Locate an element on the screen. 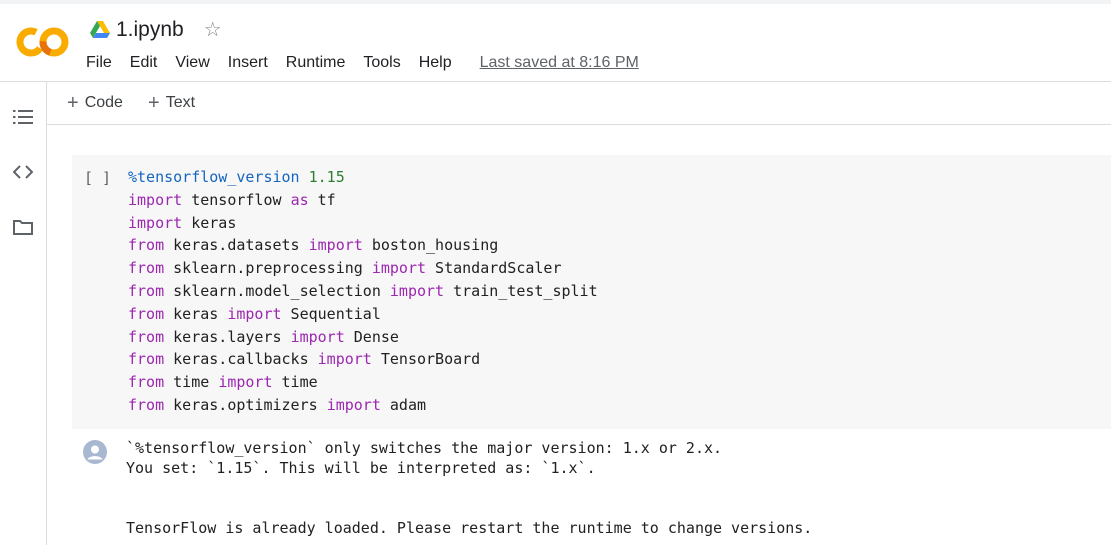 The height and width of the screenshot is (545, 1111). star-icon: ☆ is located at coordinates (213, 30).